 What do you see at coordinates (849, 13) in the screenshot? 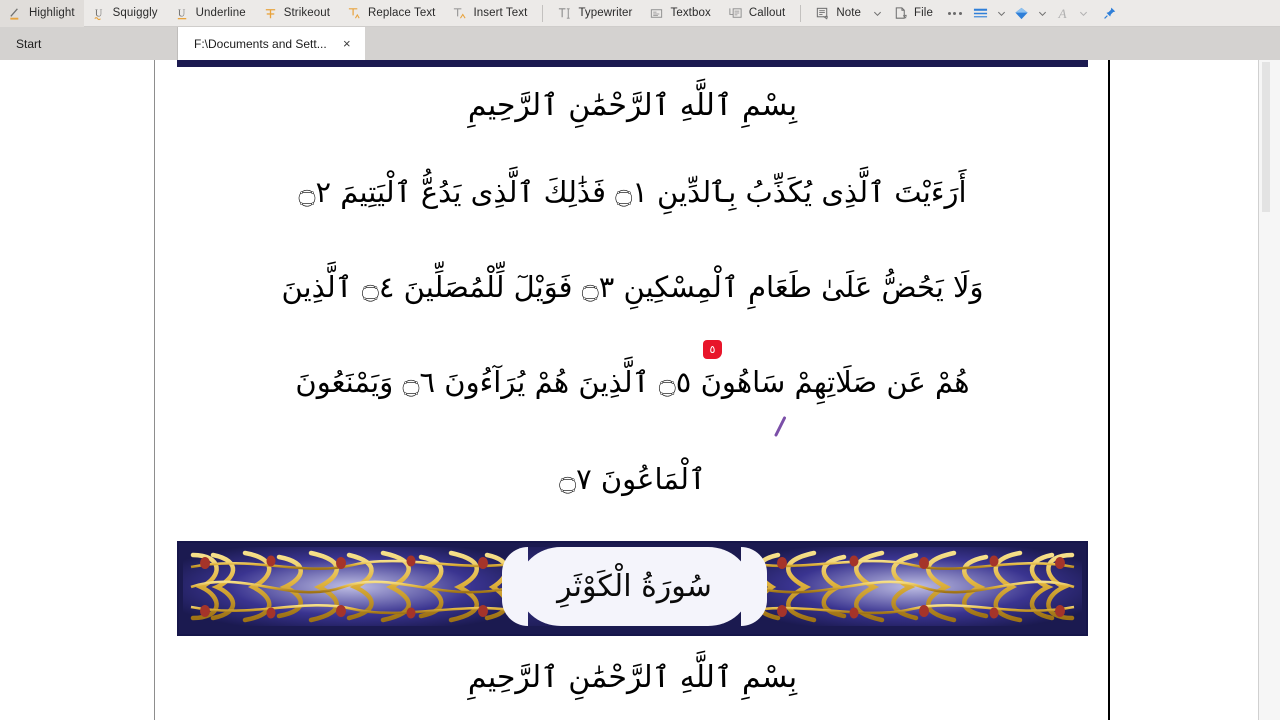
I see `tool-note-label: Note` at bounding box center [849, 13].